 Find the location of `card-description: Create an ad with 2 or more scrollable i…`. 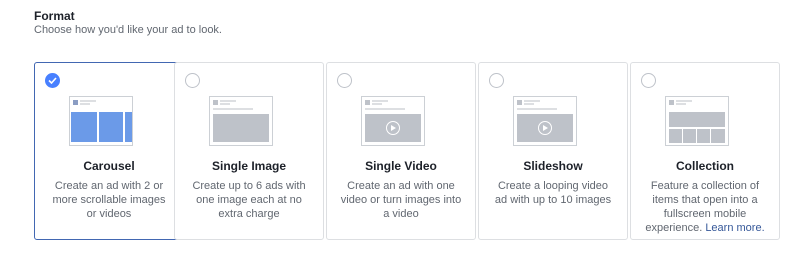

card-description: Create an ad with 2 or more scrollable i… is located at coordinates (109, 200).